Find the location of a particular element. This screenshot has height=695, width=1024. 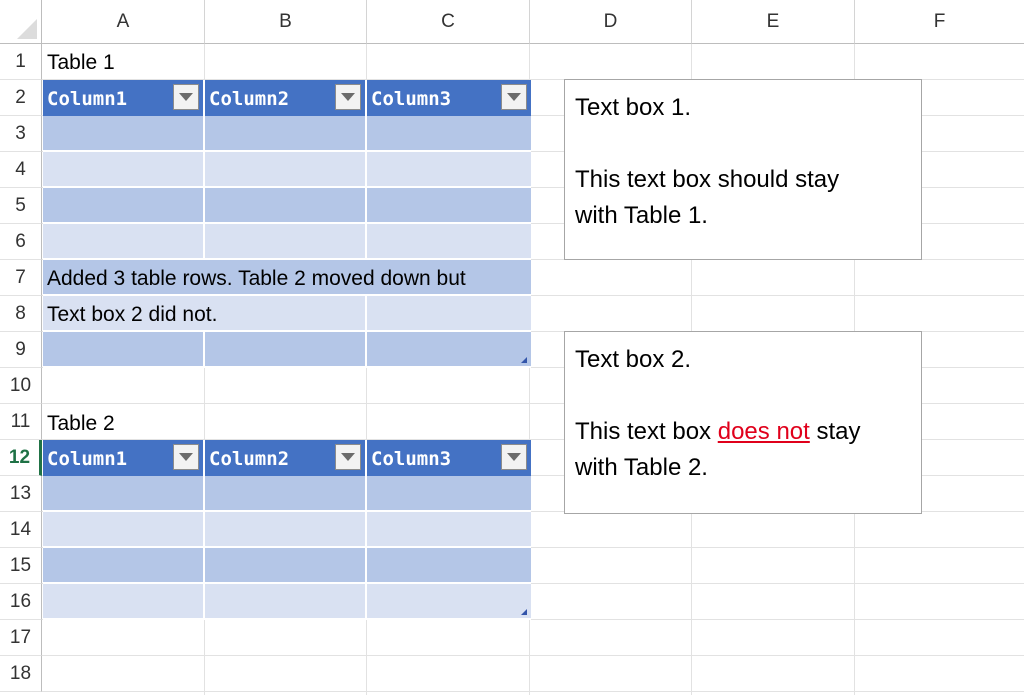

row-header-10: 10 is located at coordinates (21, 386).